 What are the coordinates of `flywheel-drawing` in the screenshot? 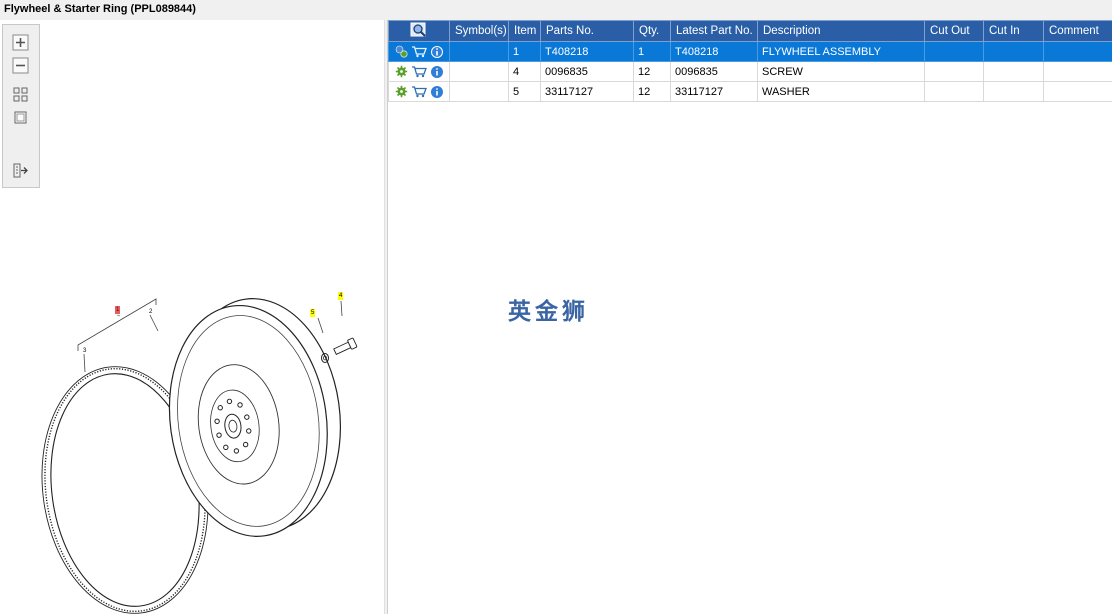 It's located at (199, 456).